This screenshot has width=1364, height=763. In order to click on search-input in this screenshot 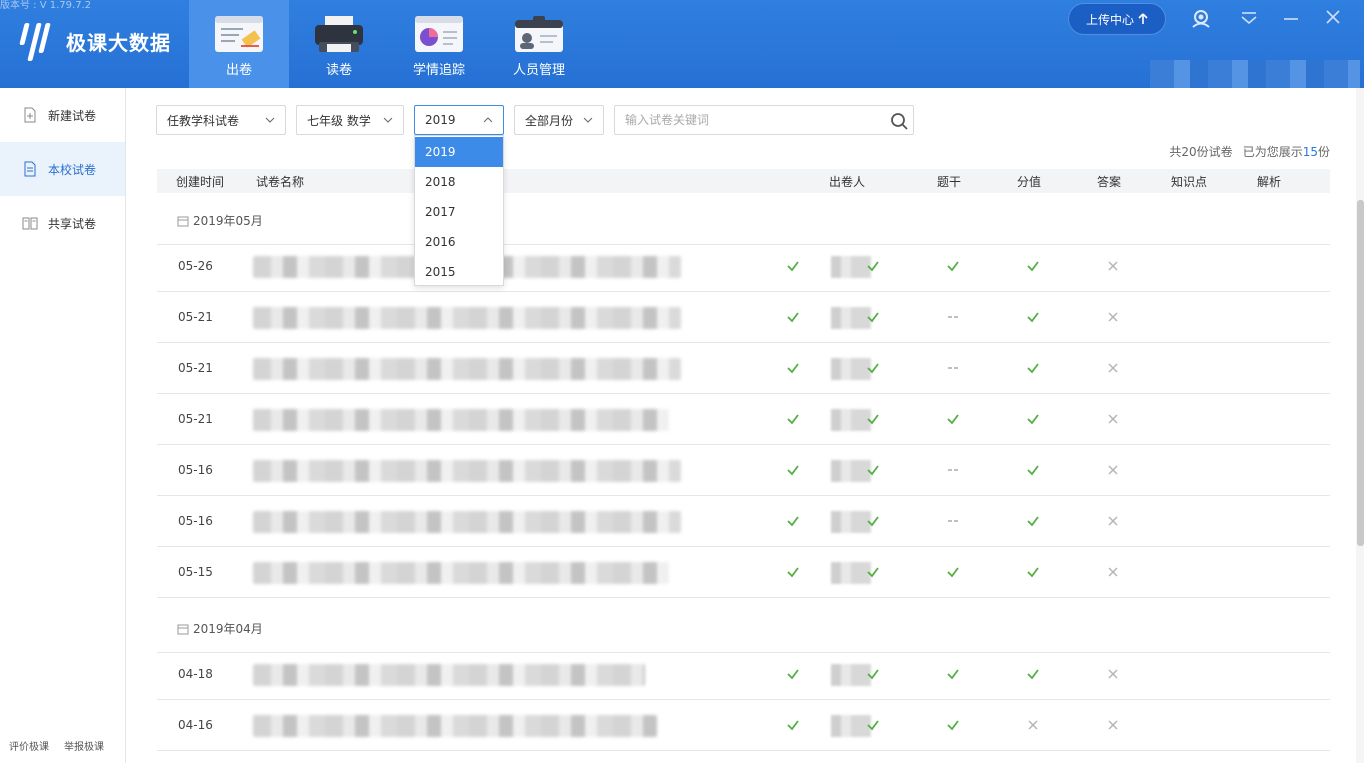, I will do `click(745, 120)`.